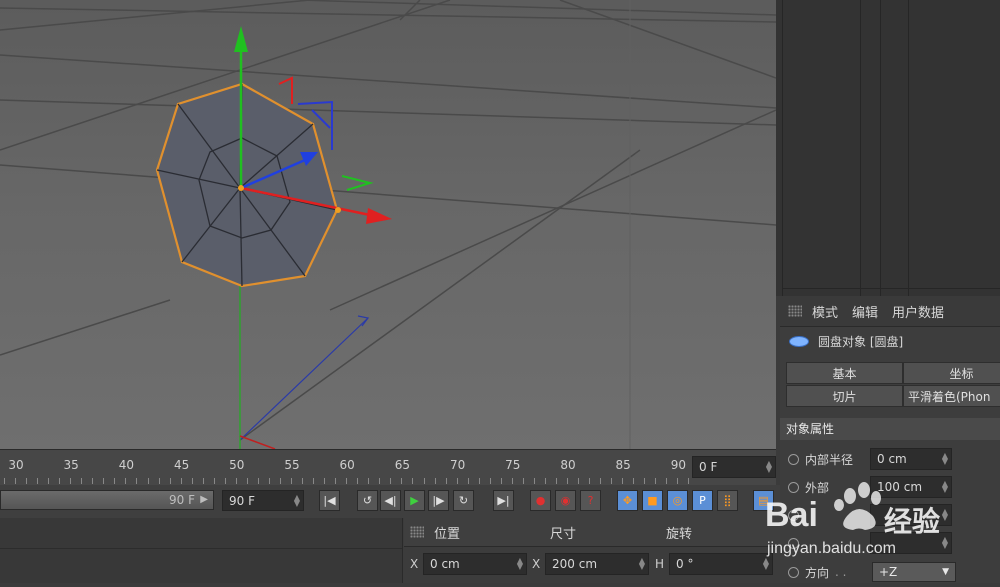 The image size is (1000, 587). I want to click on next-frame-button: |▶, so click(438, 500).